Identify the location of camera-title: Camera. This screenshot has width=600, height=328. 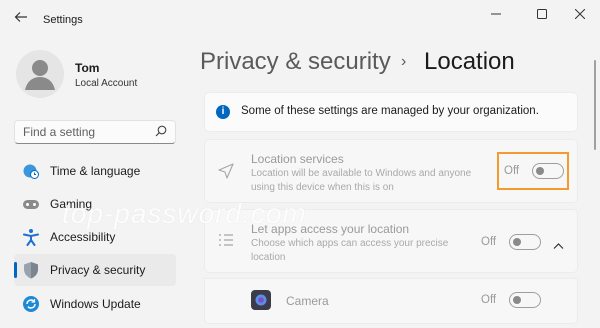
(307, 301).